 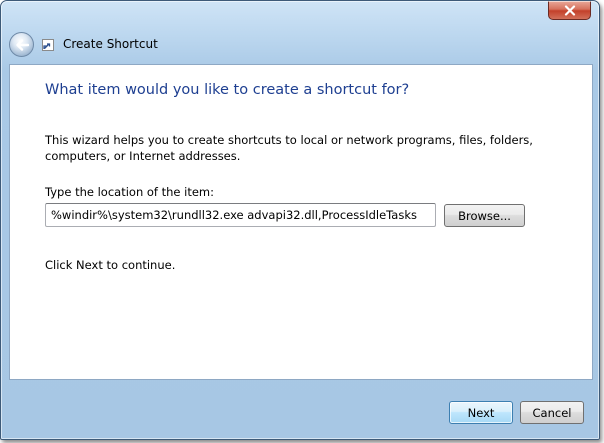 I want to click on button-bar: Next Cancel, so click(x=301, y=407).